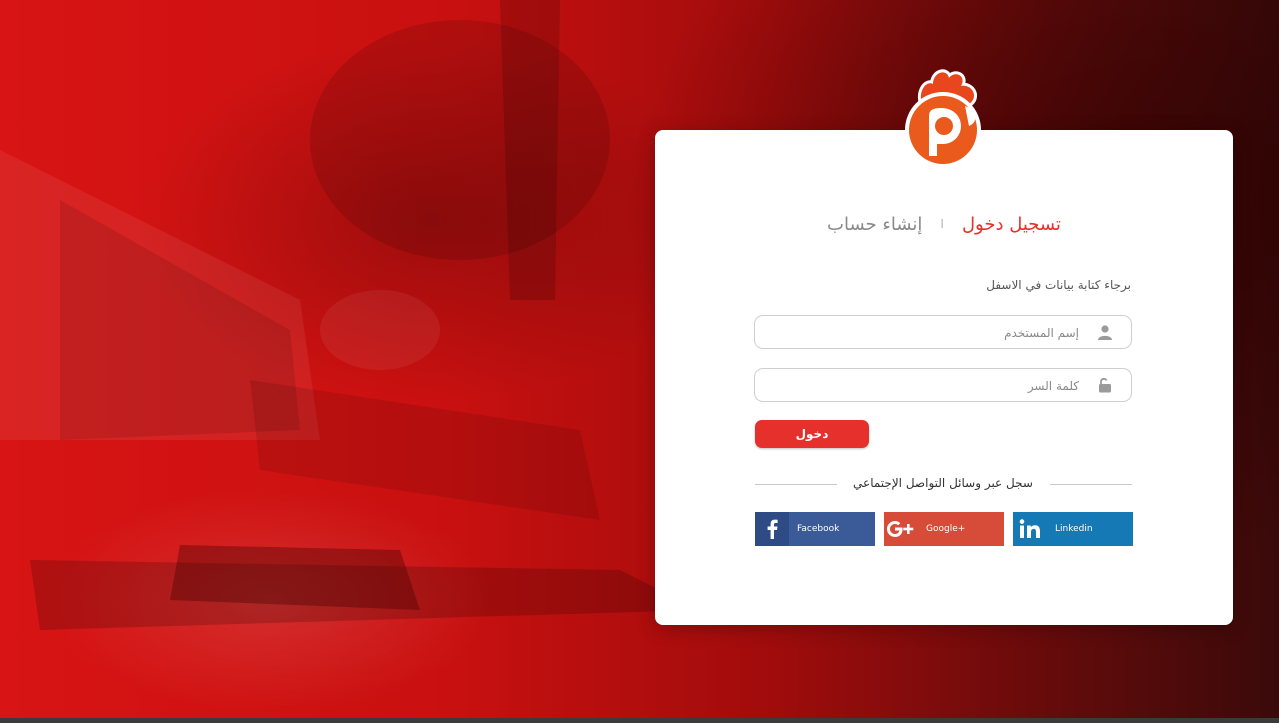  What do you see at coordinates (812, 434) in the screenshot?
I see `login-button: دخول` at bounding box center [812, 434].